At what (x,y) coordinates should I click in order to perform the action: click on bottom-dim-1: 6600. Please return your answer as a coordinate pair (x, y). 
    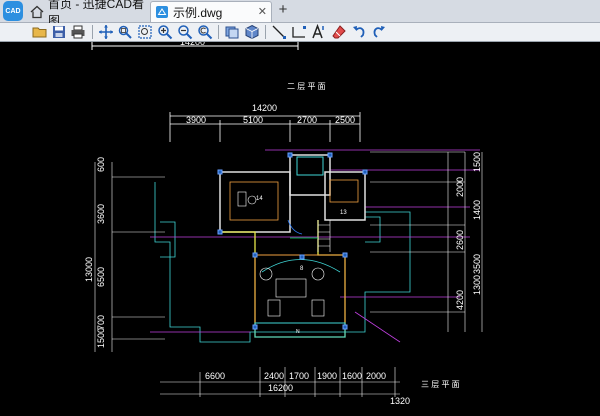
    Looking at the image, I should click on (215, 376).